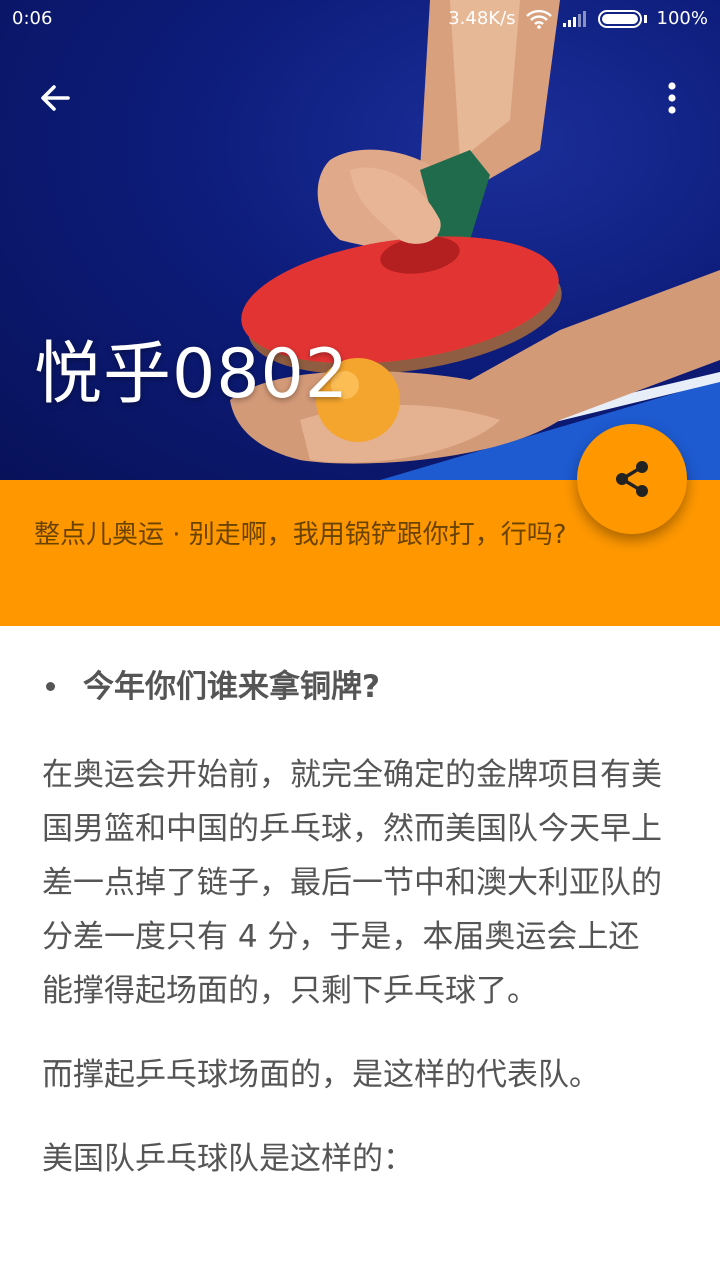 The image size is (720, 1280). What do you see at coordinates (192, 374) in the screenshot?
I see `page-title: 悦乎0802` at bounding box center [192, 374].